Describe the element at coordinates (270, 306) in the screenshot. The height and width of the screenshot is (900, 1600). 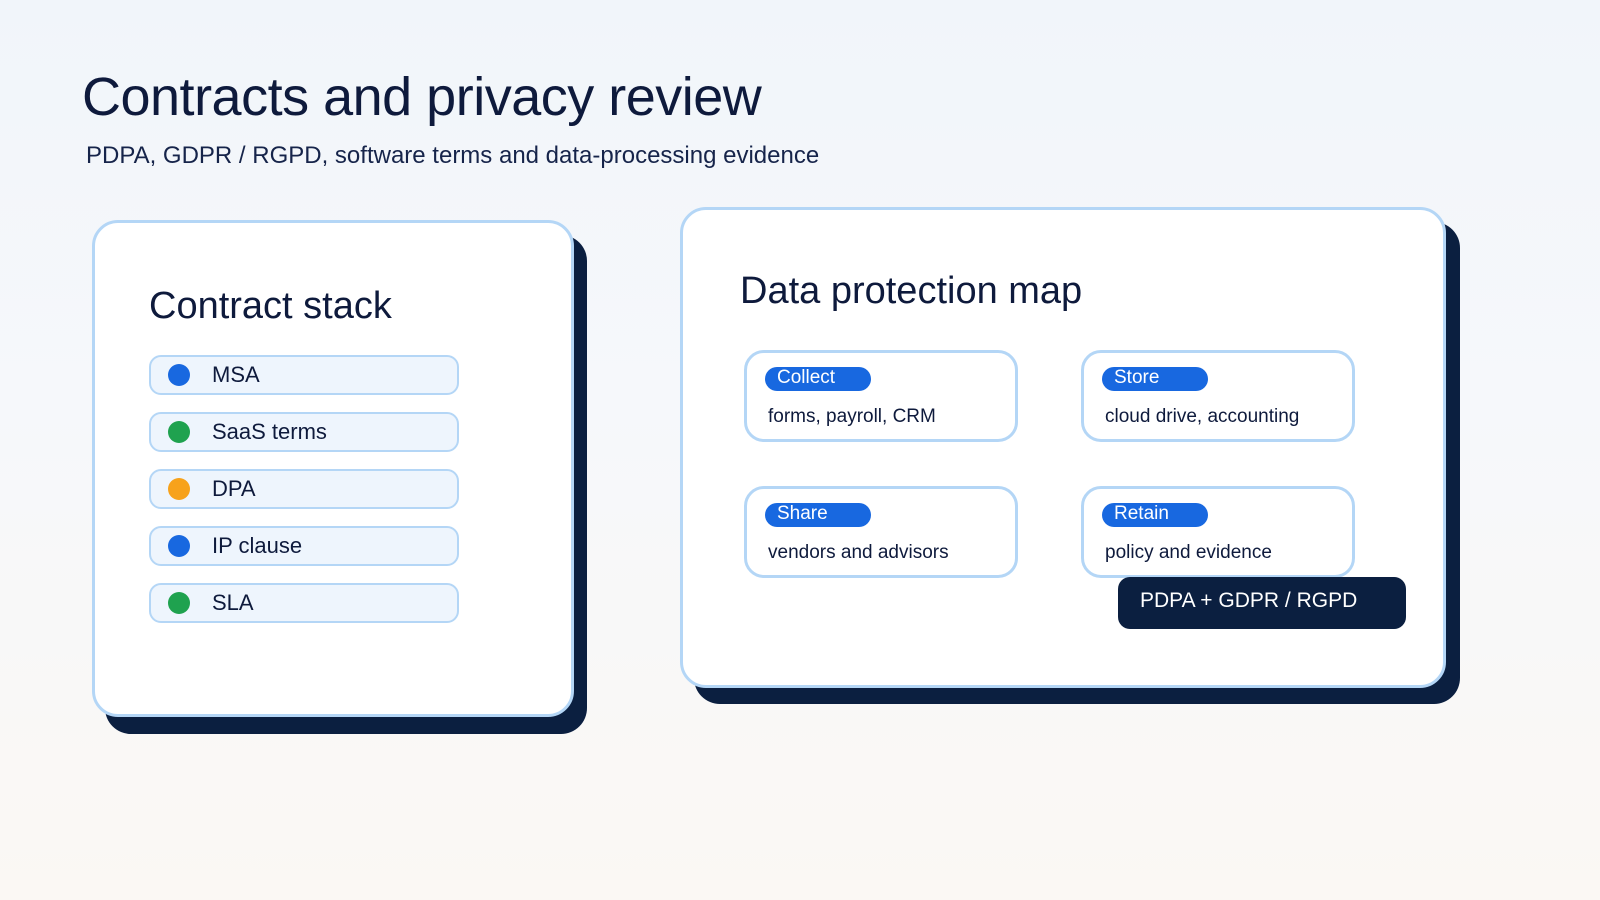
I see `contract-stack-title: Contract stack` at that location.